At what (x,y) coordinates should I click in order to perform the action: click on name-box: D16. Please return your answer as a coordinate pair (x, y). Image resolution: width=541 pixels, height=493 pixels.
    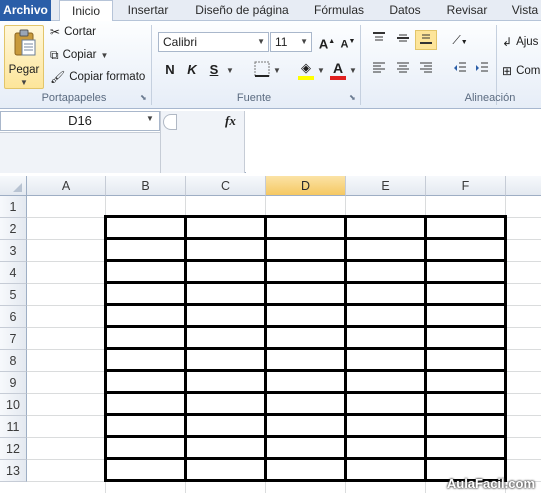
    Looking at the image, I should click on (80, 121).